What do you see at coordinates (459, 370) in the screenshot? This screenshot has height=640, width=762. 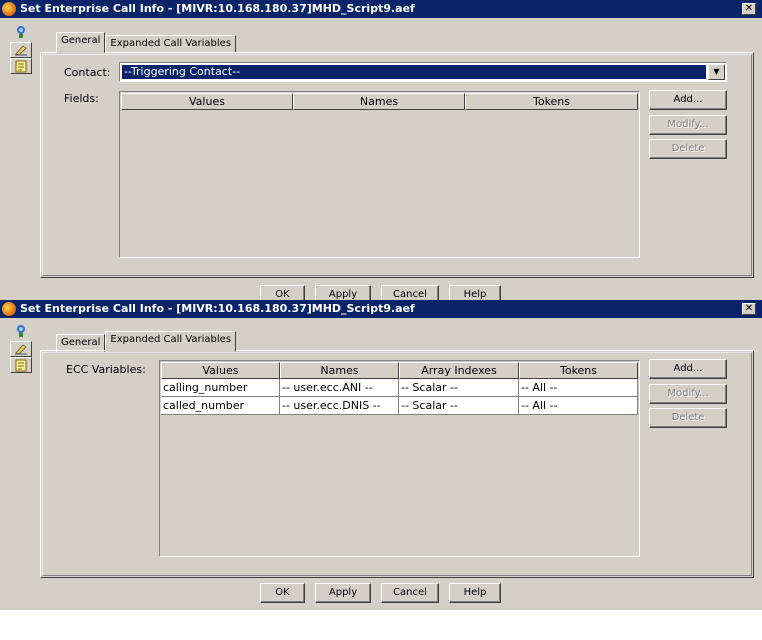 I see `column-header-array-indexes: Array Indexes` at bounding box center [459, 370].